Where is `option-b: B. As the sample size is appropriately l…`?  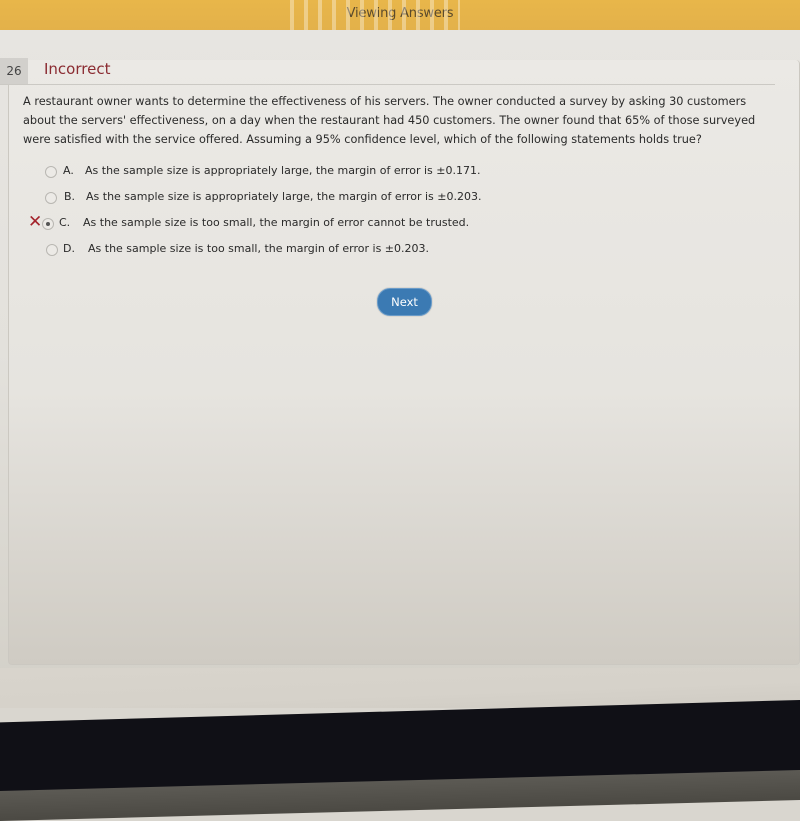 option-b: B. As the sample size is appropriately l… is located at coordinates (400, 198).